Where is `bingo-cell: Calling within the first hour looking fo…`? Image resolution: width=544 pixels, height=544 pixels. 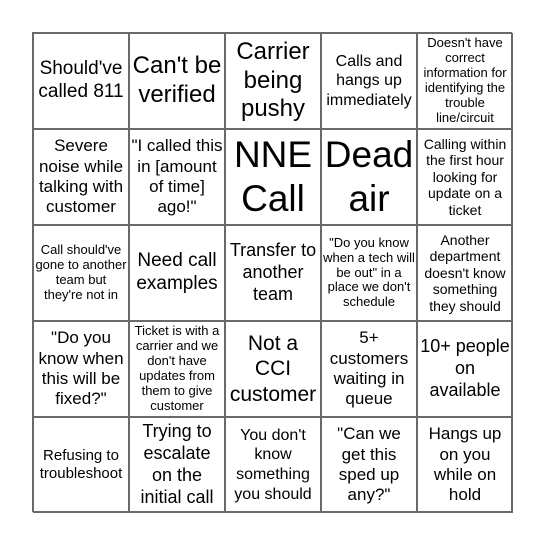
bingo-cell: Calling within the first hour looking fo… is located at coordinates (465, 177).